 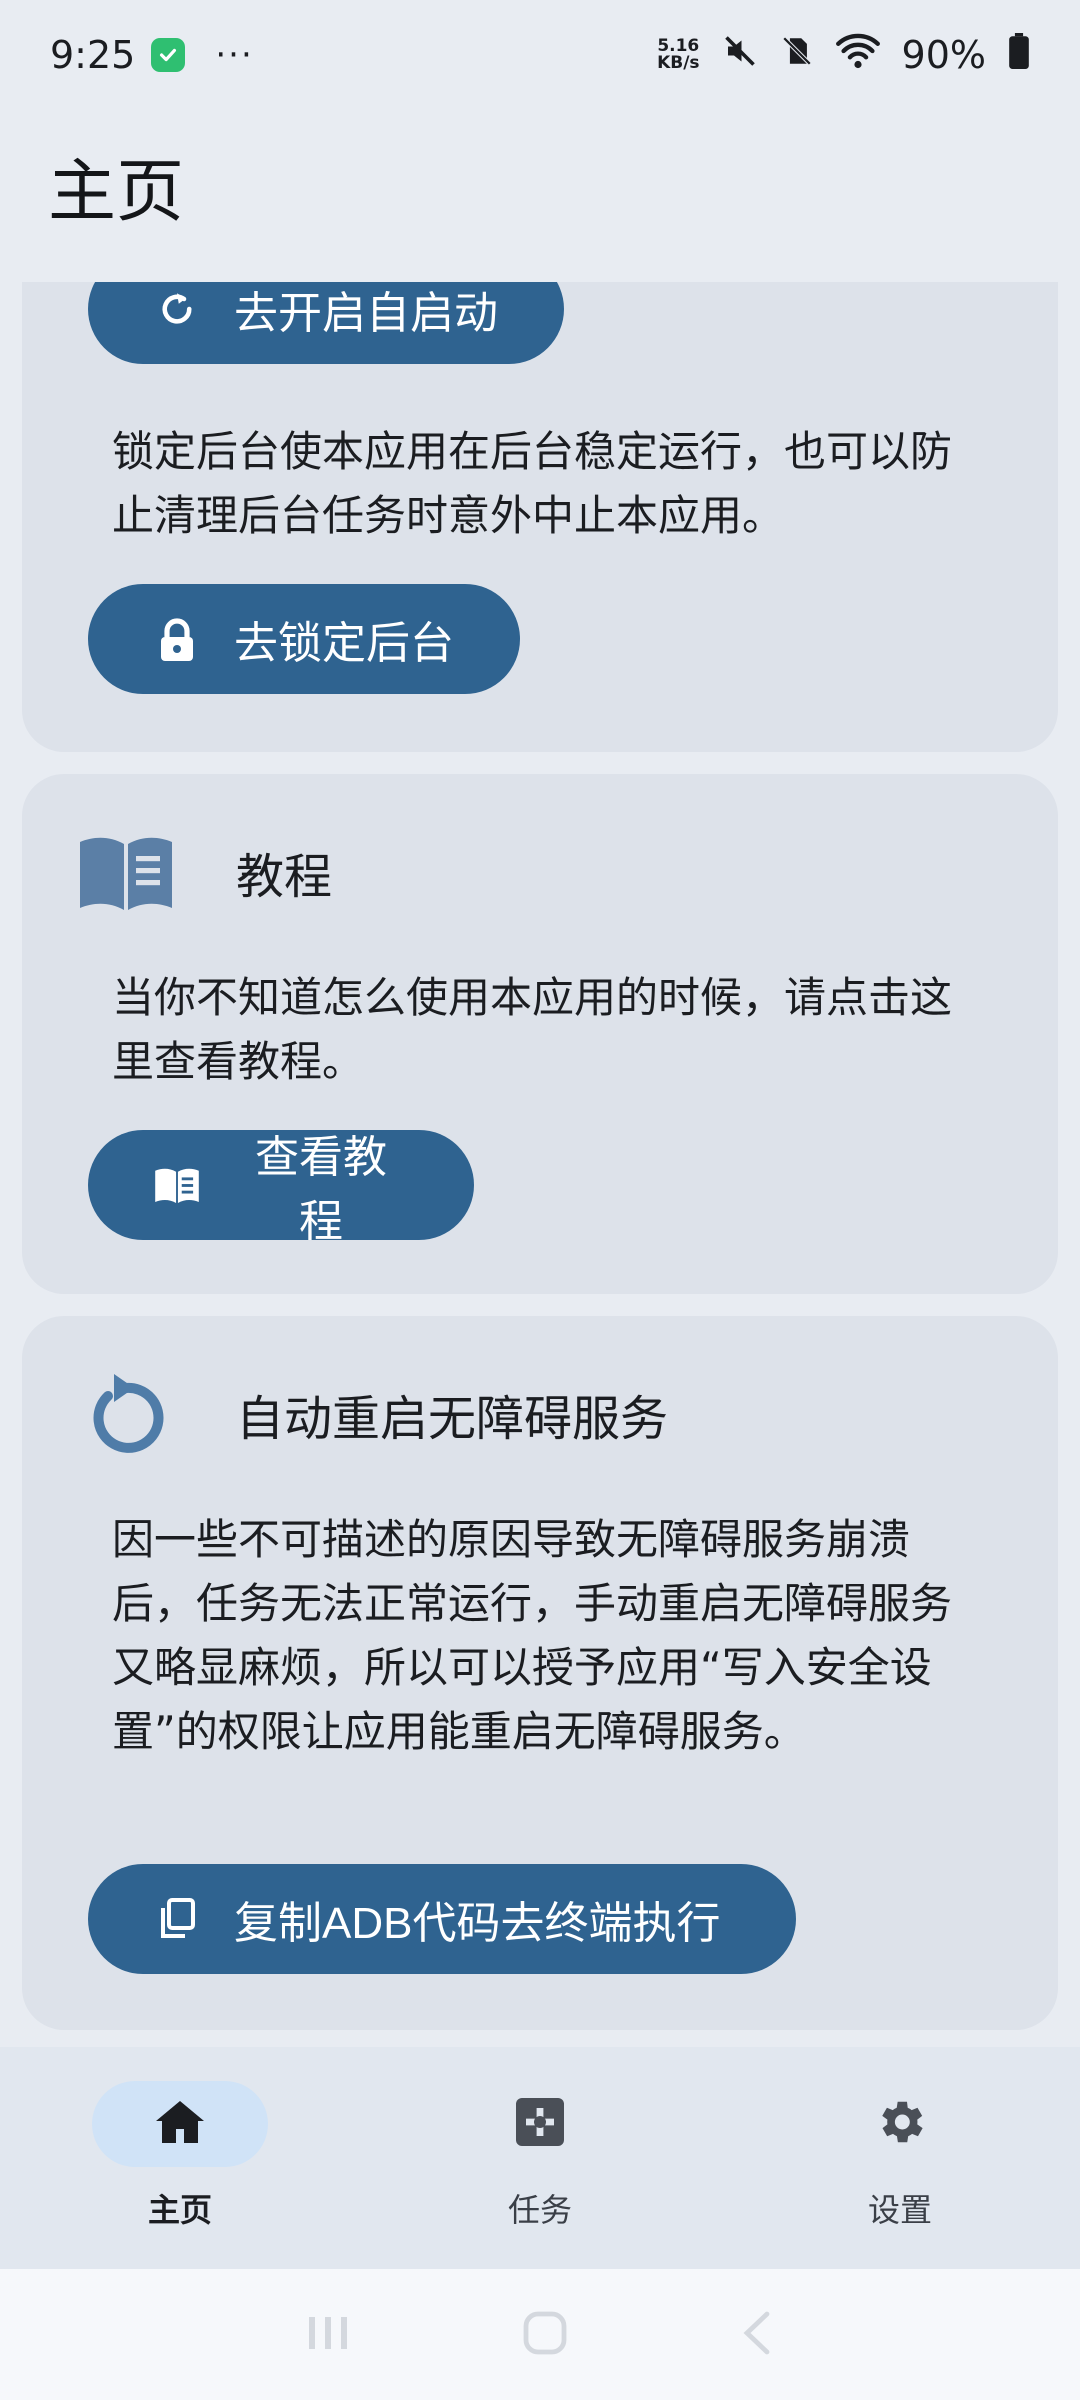 I want to click on copy-icon, so click(x=177, y=1919).